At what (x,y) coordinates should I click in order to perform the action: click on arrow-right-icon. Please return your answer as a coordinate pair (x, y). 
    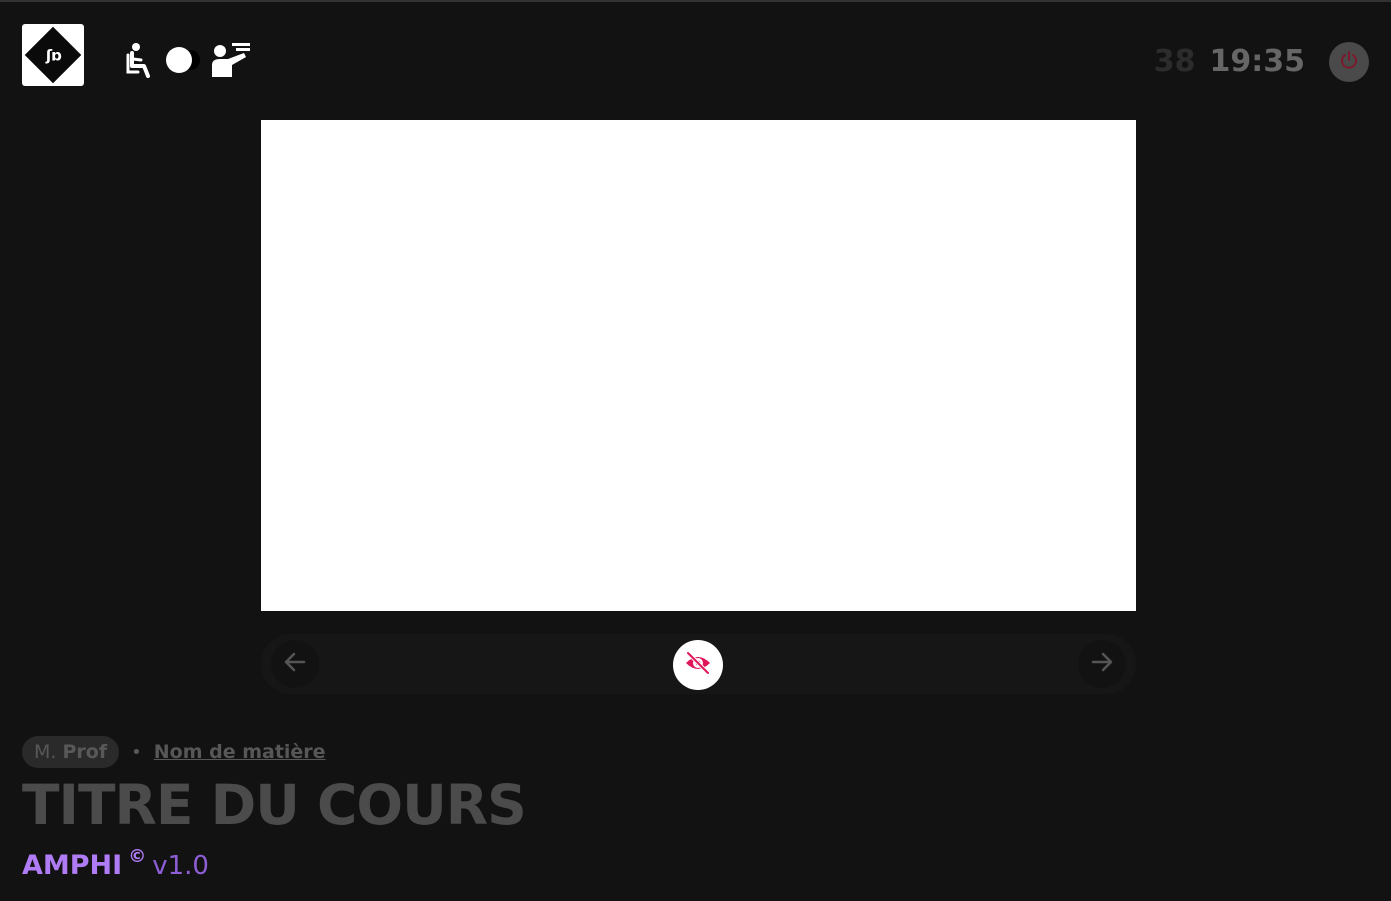
    Looking at the image, I should click on (1102, 664).